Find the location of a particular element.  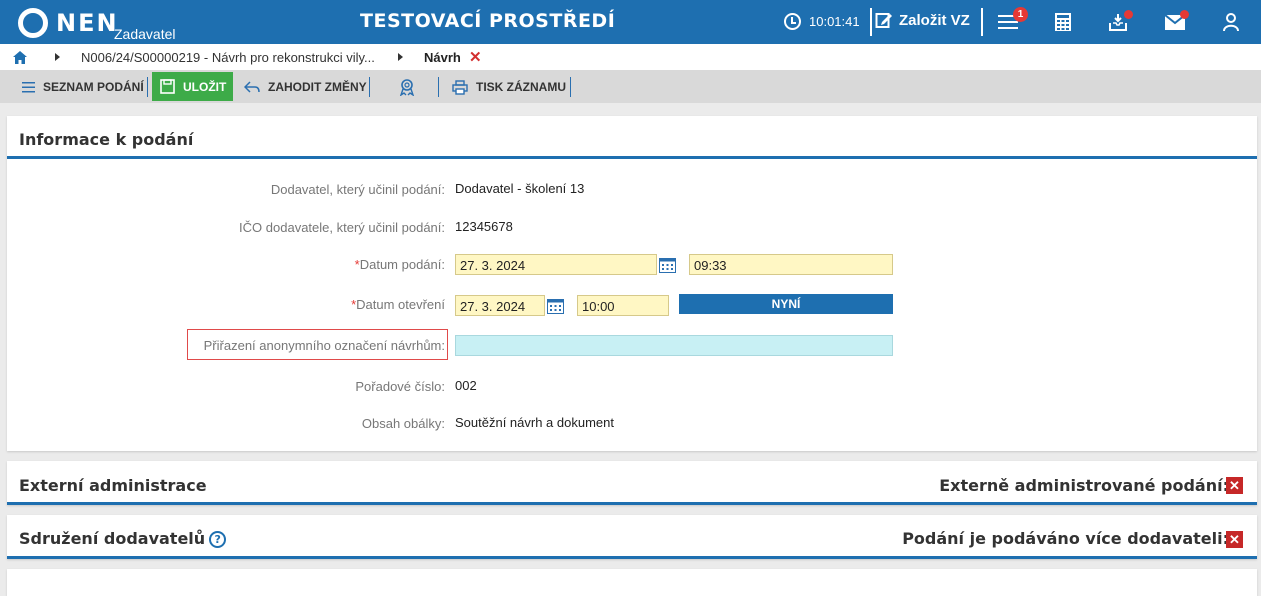

clock-time: 10:01:41 is located at coordinates (834, 21).